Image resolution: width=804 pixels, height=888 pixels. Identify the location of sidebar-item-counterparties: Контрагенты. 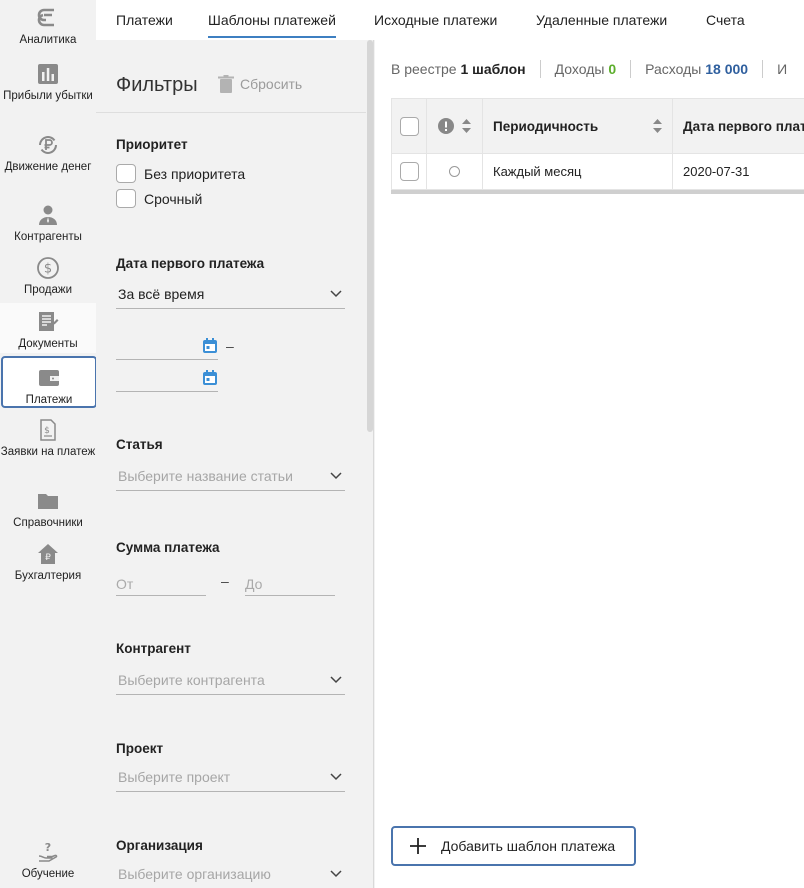
(48, 223).